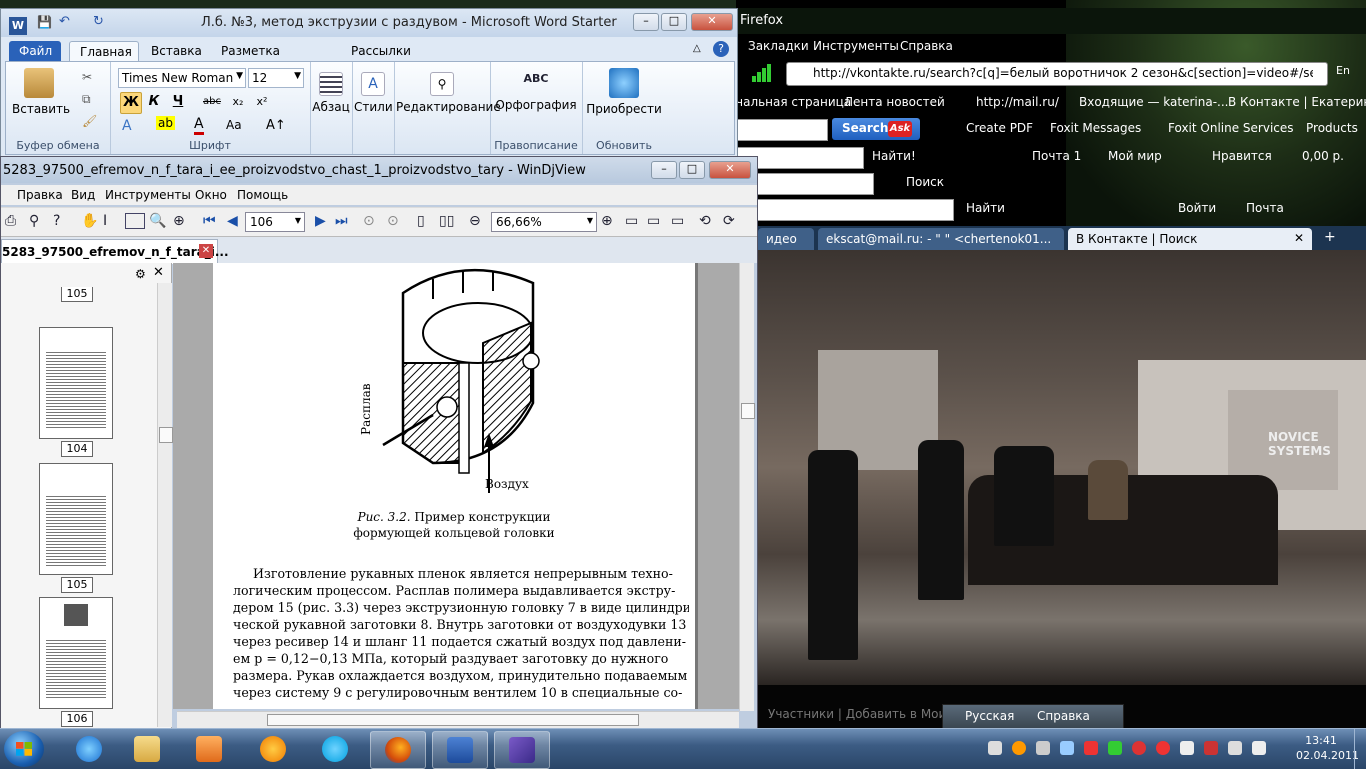  Describe the element at coordinates (276, 125) in the screenshot. I see `grow-font-icon: A↑` at that location.